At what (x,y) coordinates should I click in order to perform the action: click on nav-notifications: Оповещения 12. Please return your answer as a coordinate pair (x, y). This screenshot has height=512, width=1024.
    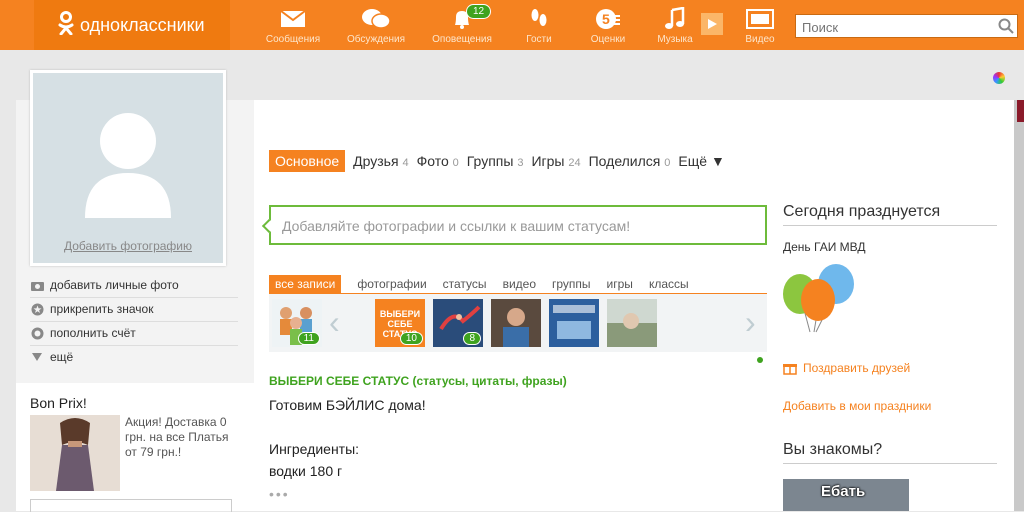
    Looking at the image, I should click on (462, 24).